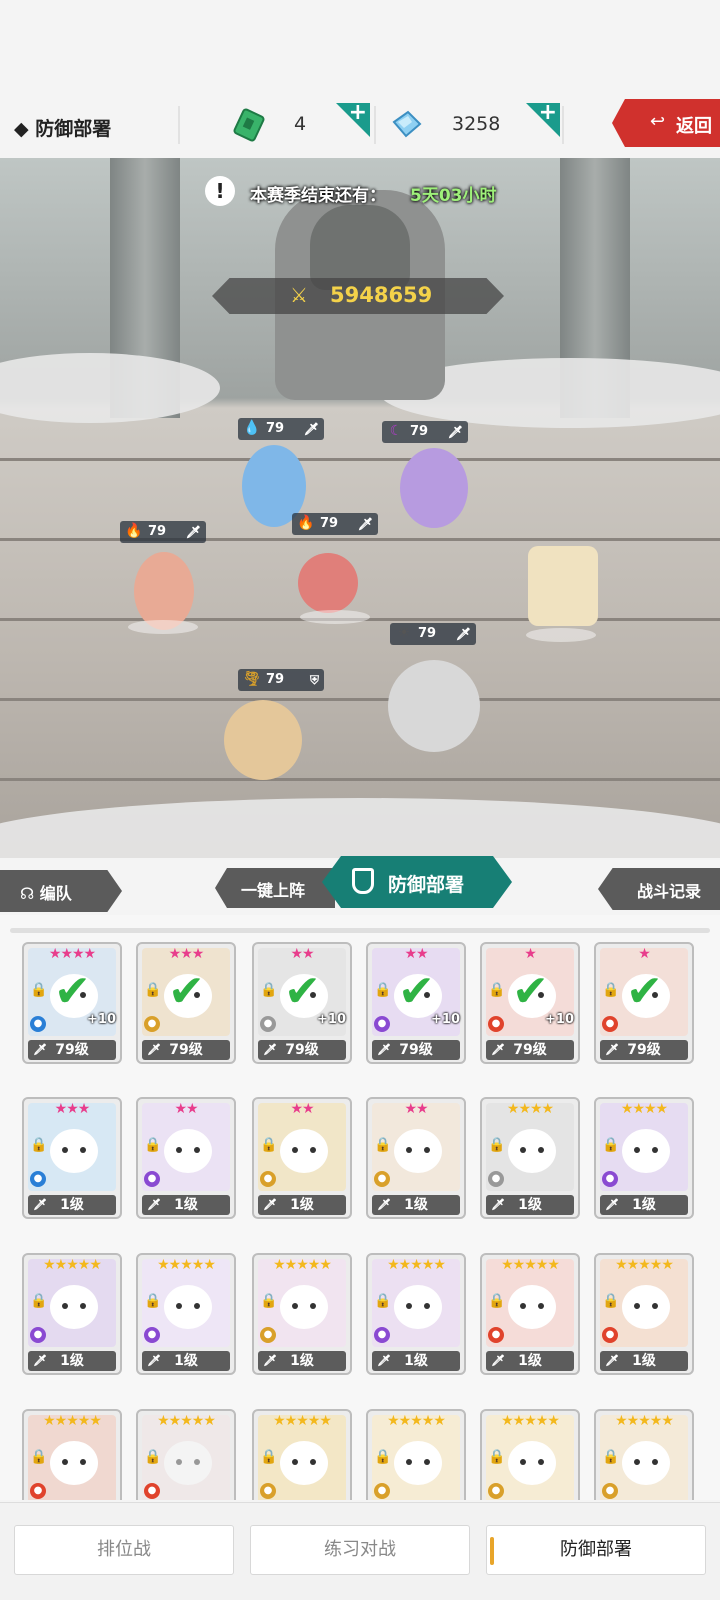 This screenshot has width=720, height=1600. What do you see at coordinates (124, 1550) in the screenshot?
I see `ranked-battle-button: 排位战` at bounding box center [124, 1550].